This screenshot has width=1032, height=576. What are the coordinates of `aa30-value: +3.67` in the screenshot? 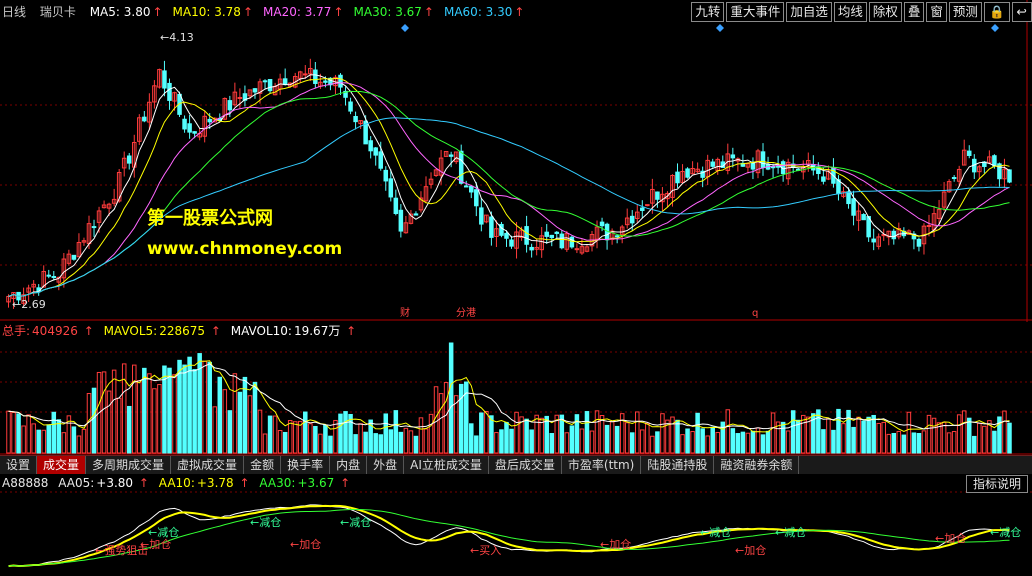 It's located at (316, 483).